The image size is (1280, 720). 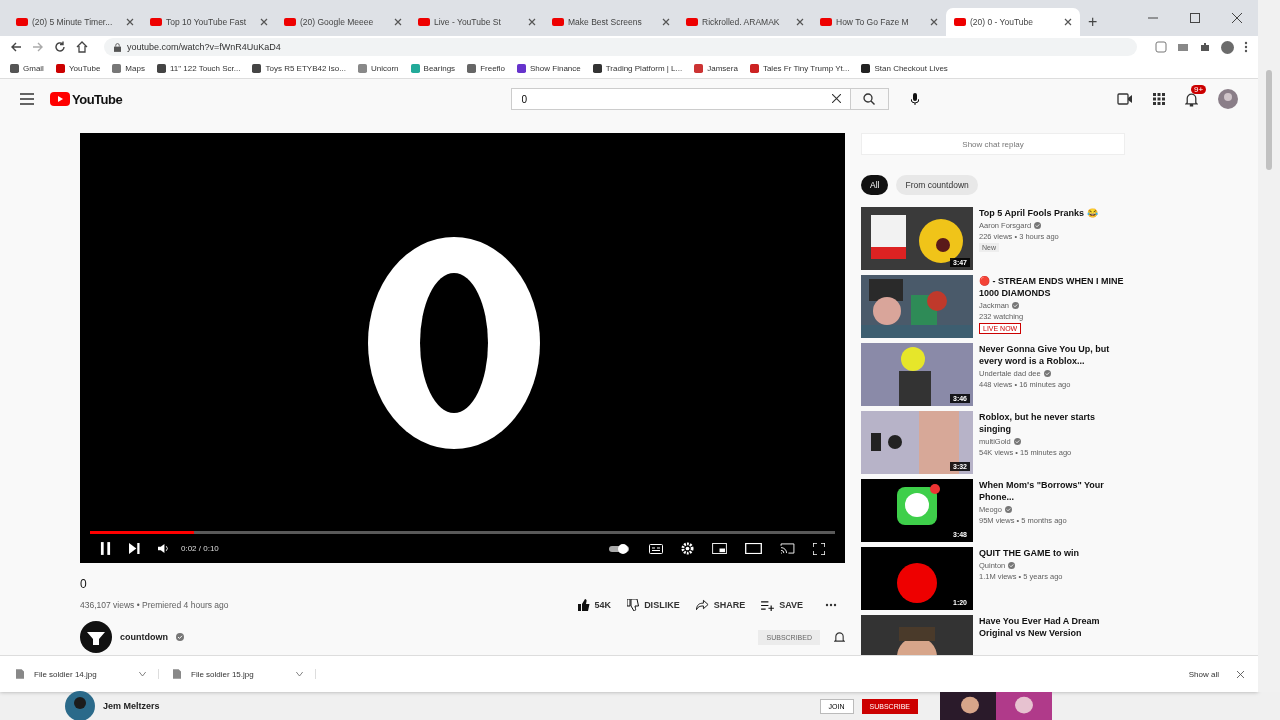 What do you see at coordinates (82, 47) in the screenshot?
I see `home-icon` at bounding box center [82, 47].